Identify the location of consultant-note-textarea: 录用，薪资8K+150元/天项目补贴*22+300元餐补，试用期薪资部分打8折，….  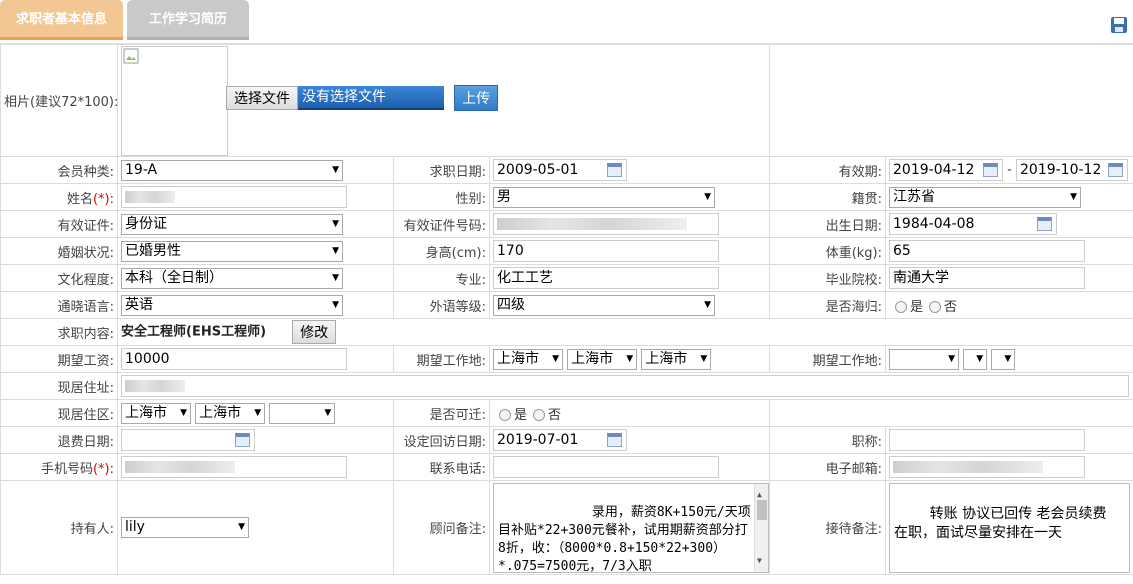
(631, 527).